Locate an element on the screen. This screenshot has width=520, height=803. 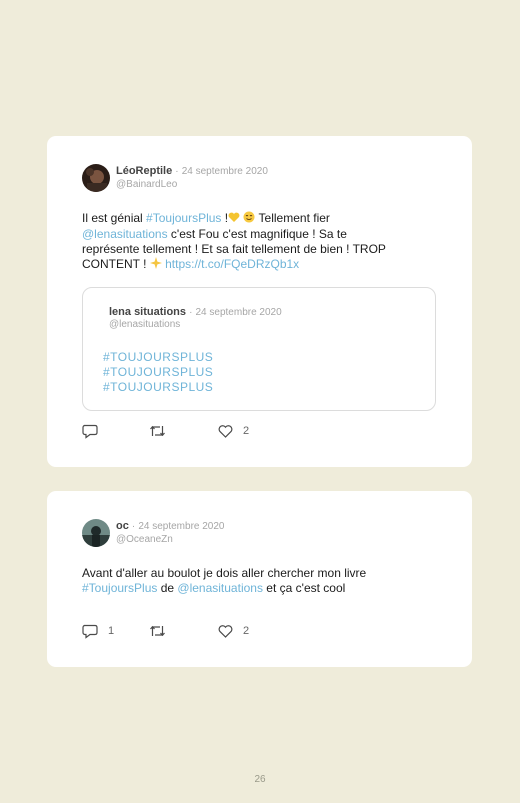
yellow-heart-emoji is located at coordinates (234, 219).